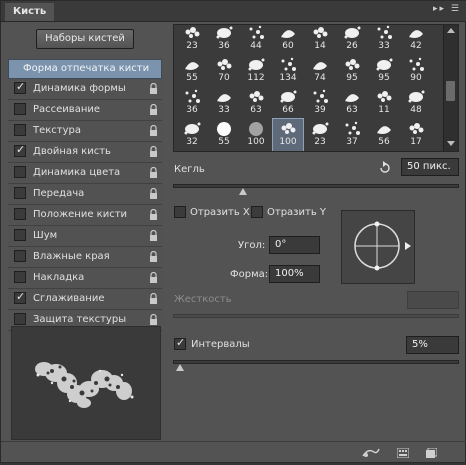 The image size is (466, 465). What do you see at coordinates (85, 131) in the screenshot?
I see `option-row: Текстура` at bounding box center [85, 131].